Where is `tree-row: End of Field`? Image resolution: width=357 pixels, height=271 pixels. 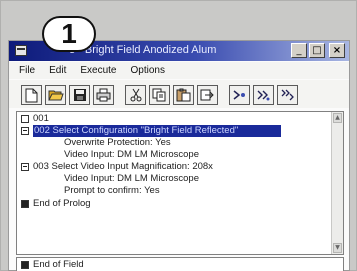
tree-row: End of Field is located at coordinates (172, 265).